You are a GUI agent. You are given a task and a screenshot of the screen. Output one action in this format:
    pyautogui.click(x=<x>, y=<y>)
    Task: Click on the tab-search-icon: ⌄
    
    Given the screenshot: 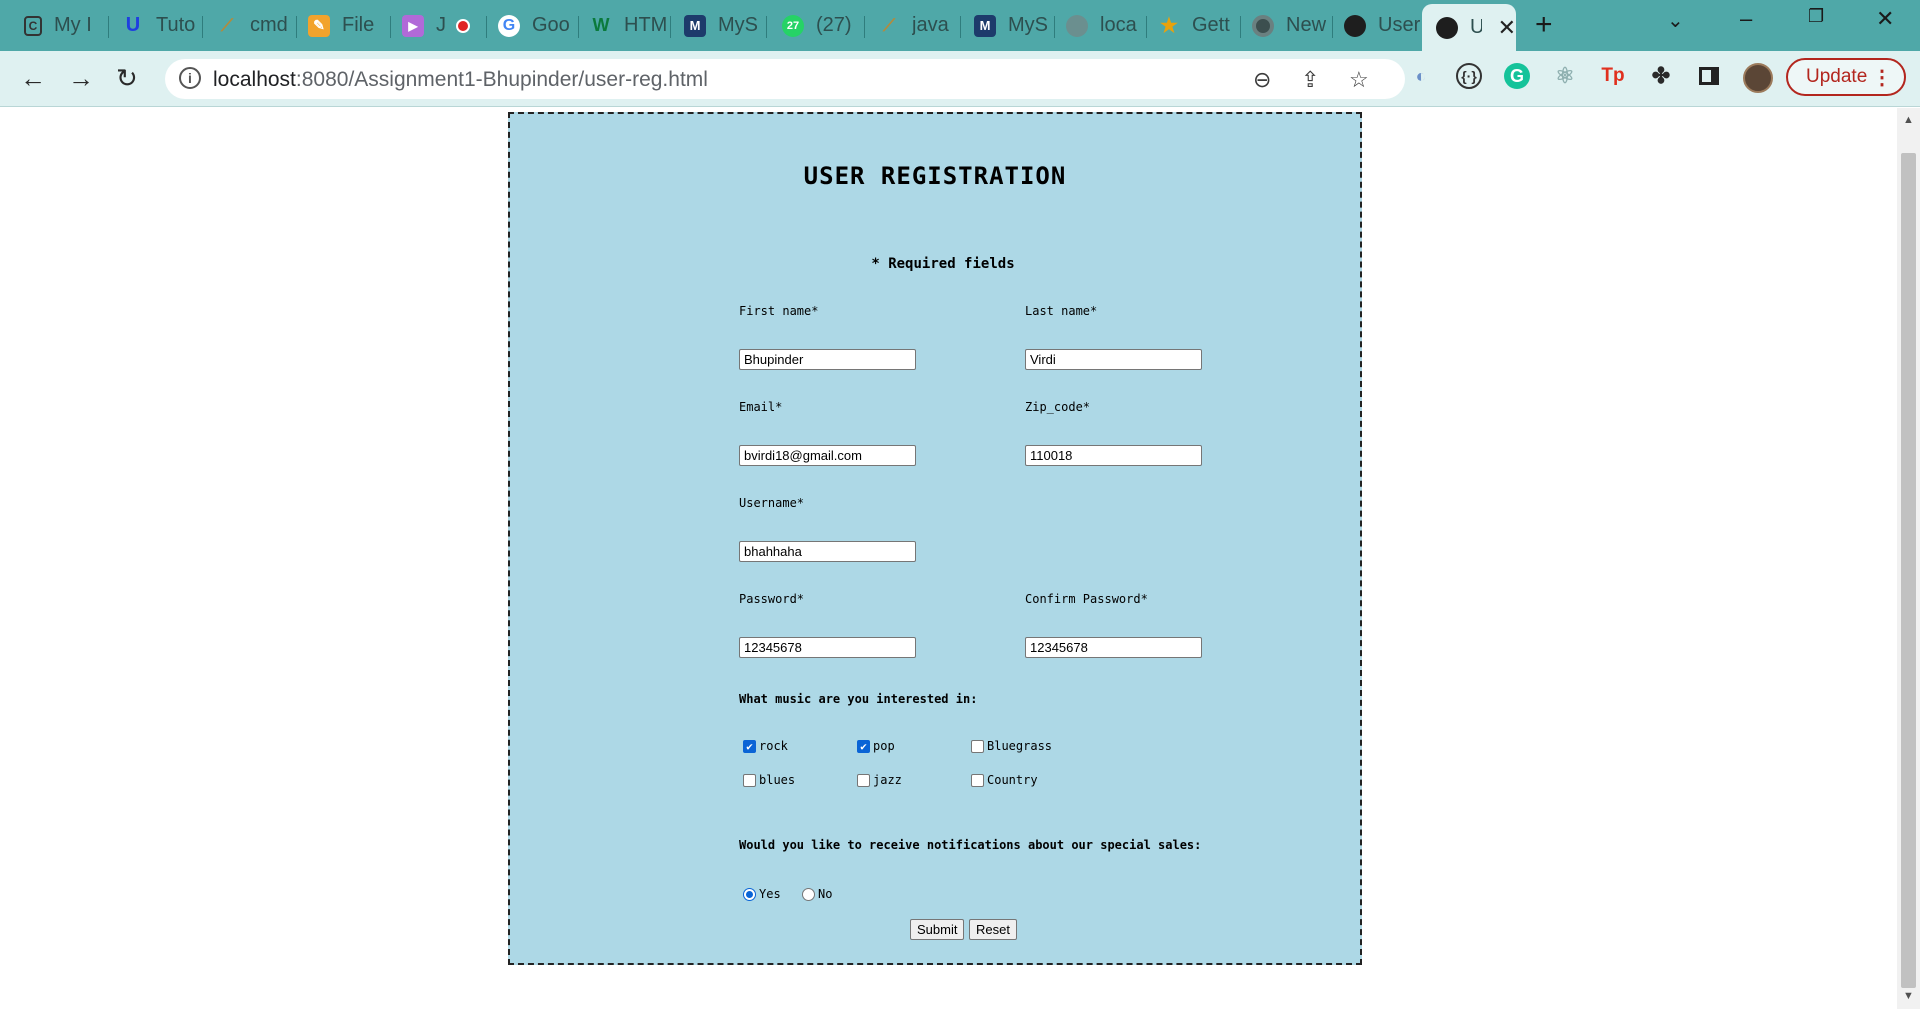 What is the action you would take?
    pyautogui.click(x=1675, y=20)
    